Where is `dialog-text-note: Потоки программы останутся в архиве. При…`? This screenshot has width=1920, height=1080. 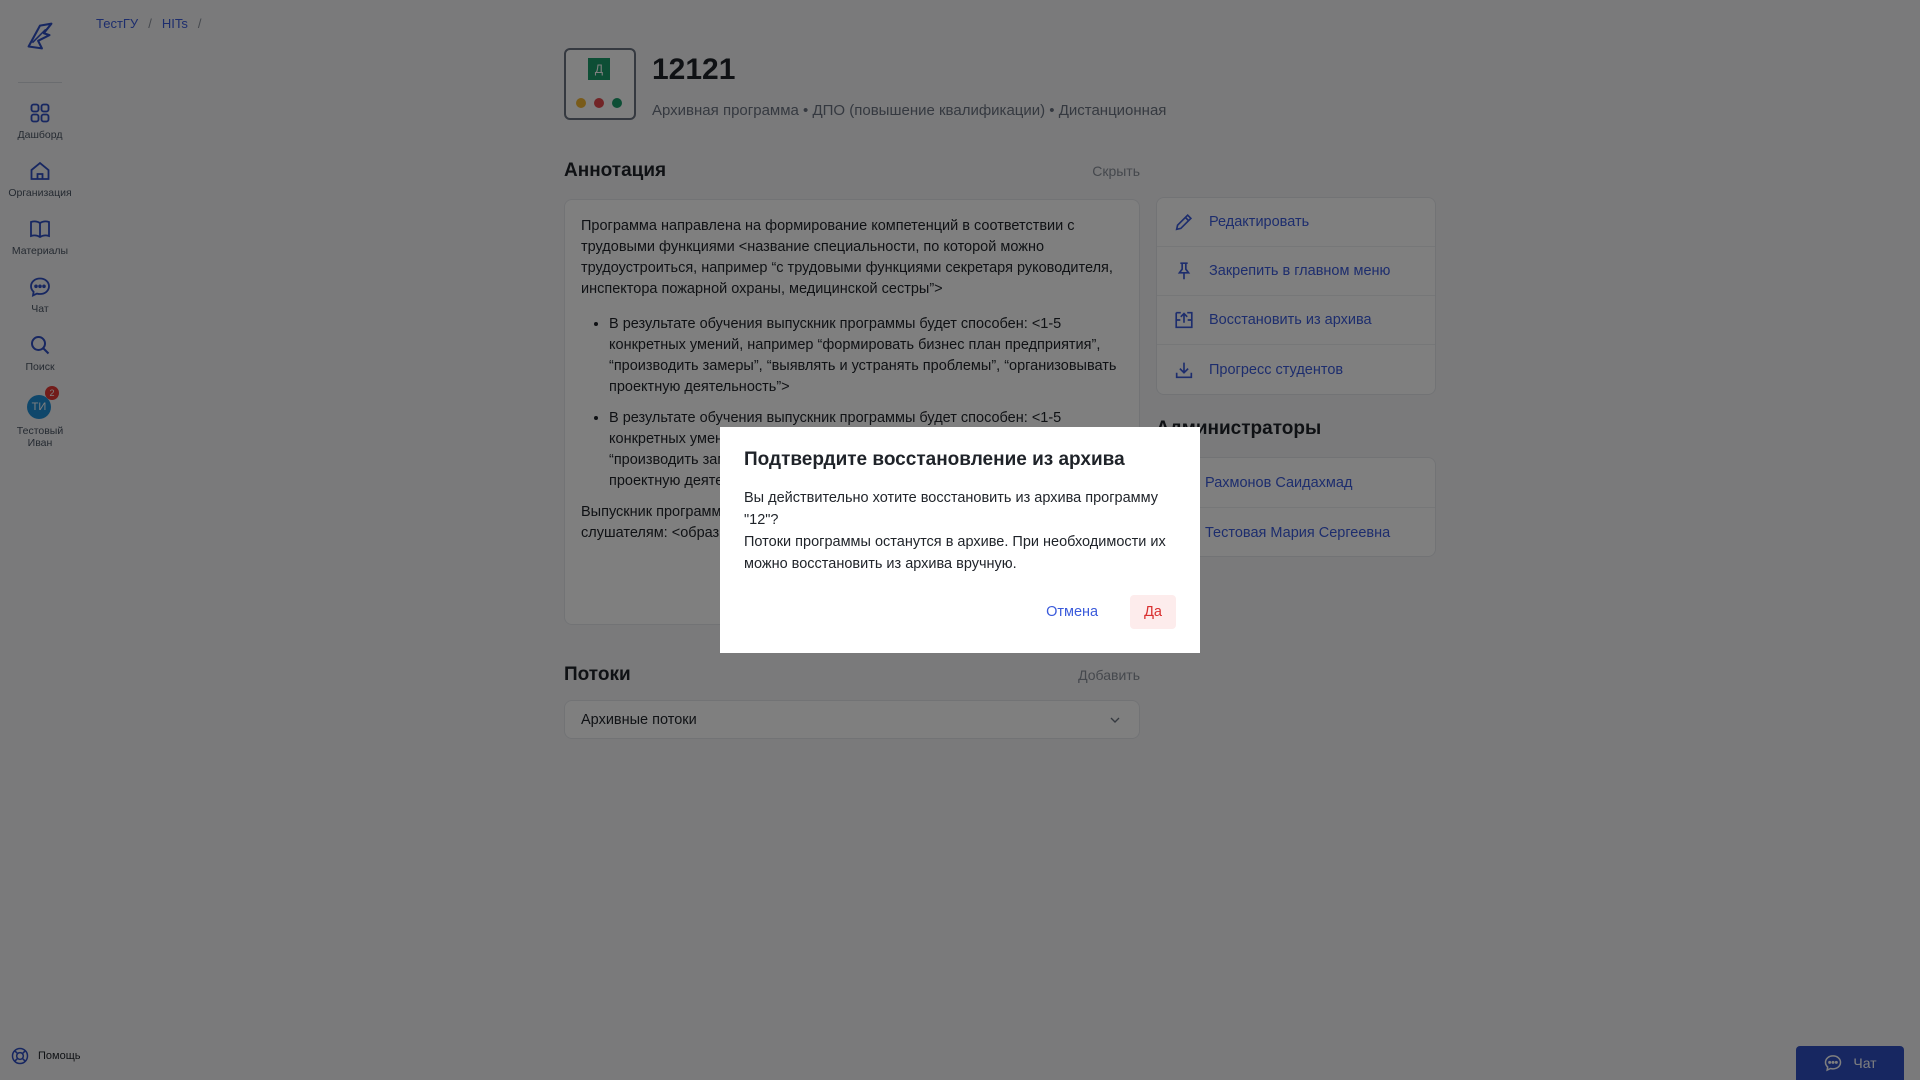
dialog-text-note: Потоки программы останутся в архиве. При… is located at coordinates (955, 553).